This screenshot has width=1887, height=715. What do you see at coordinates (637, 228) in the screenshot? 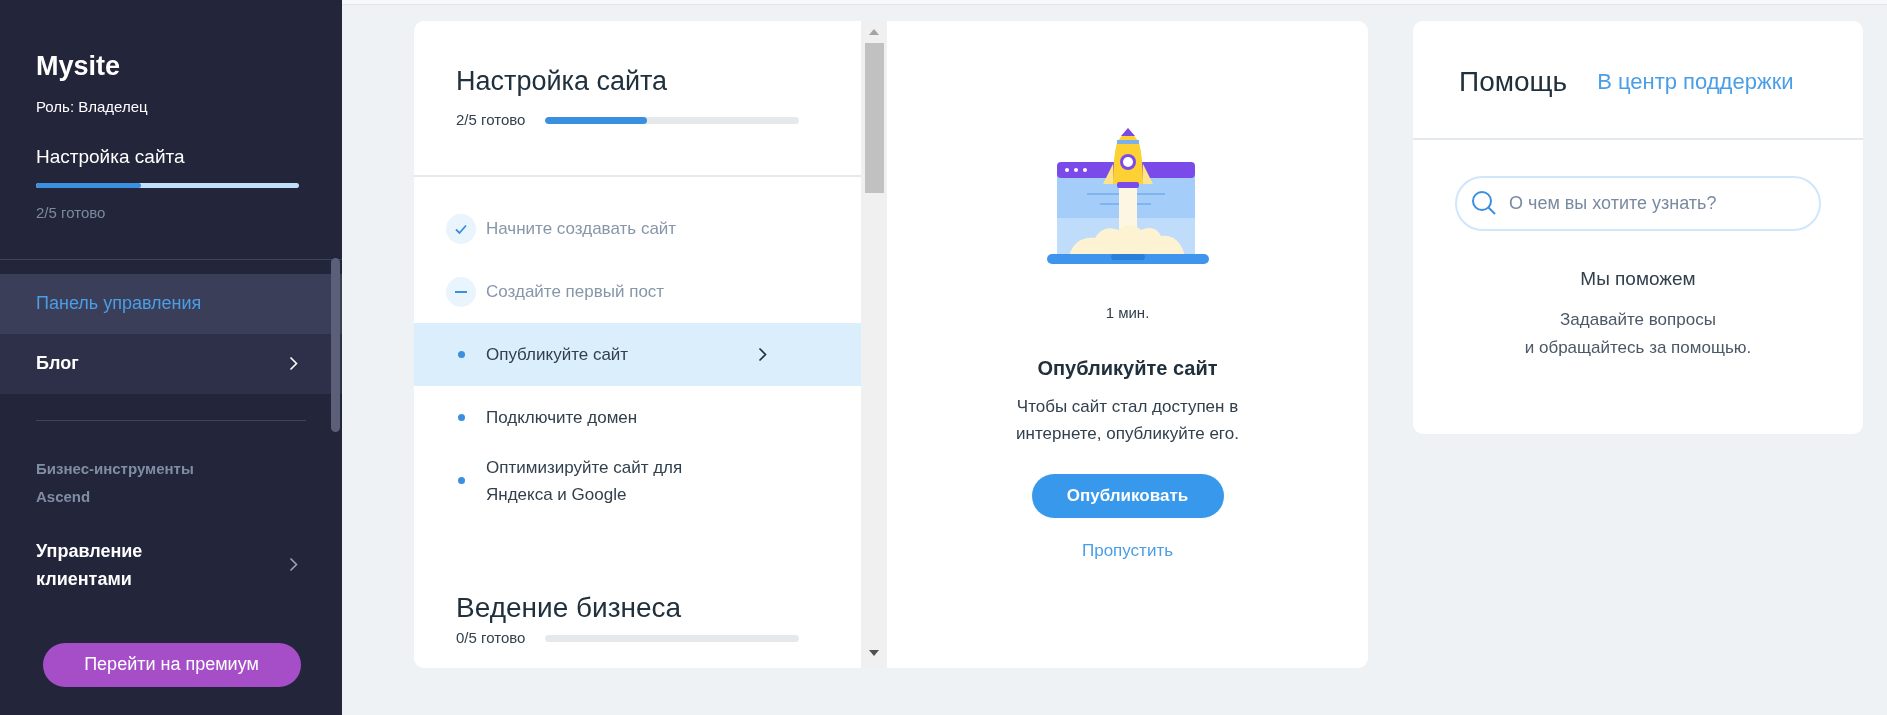
I see `checklist-item: Начните создавать сайт` at bounding box center [637, 228].